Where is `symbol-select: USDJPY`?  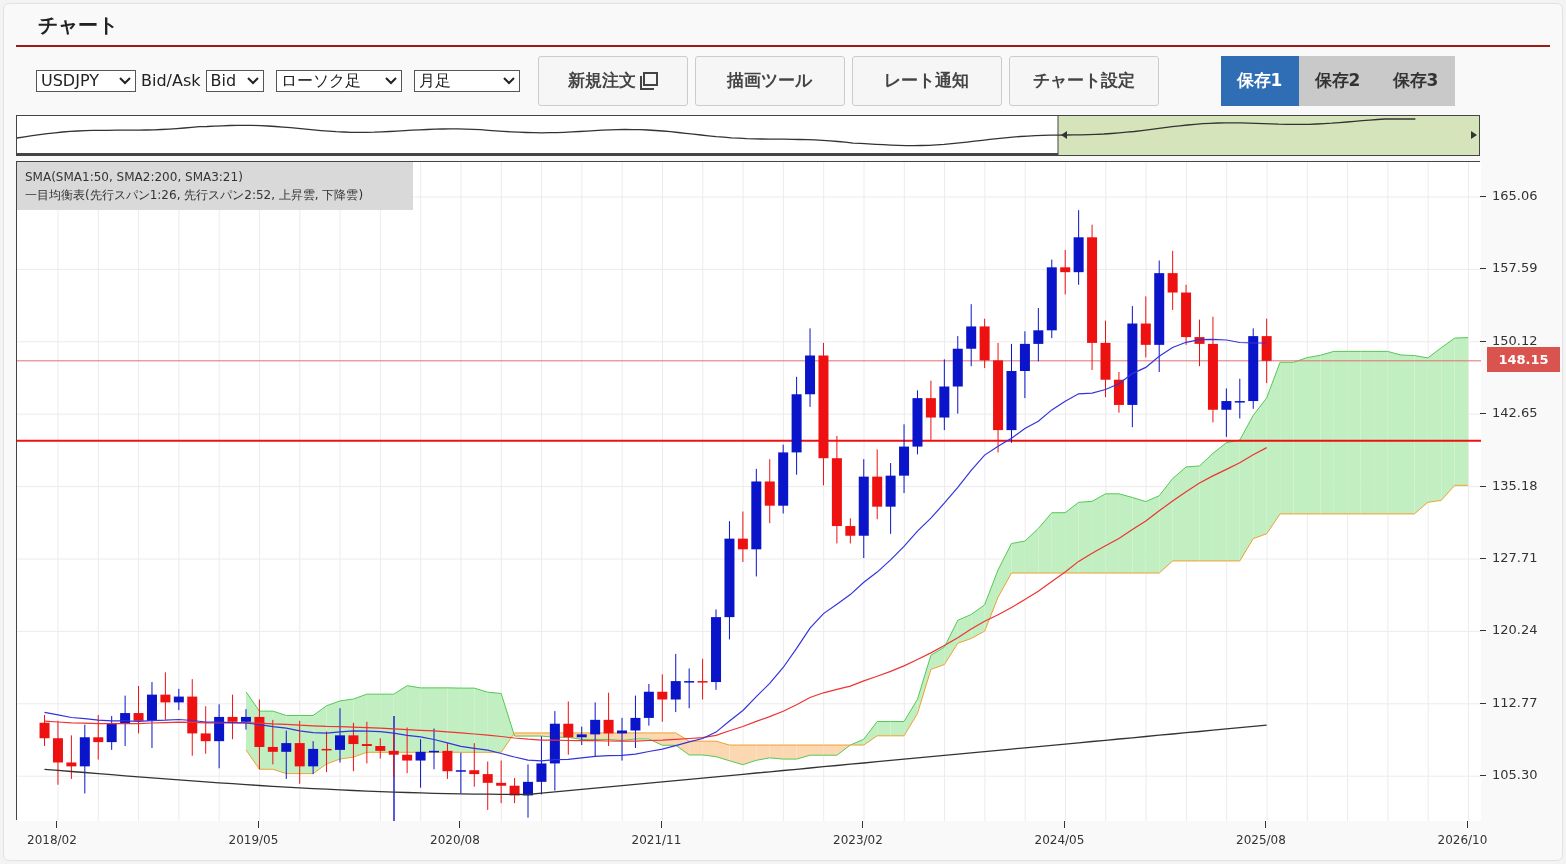 symbol-select: USDJPY is located at coordinates (86, 81).